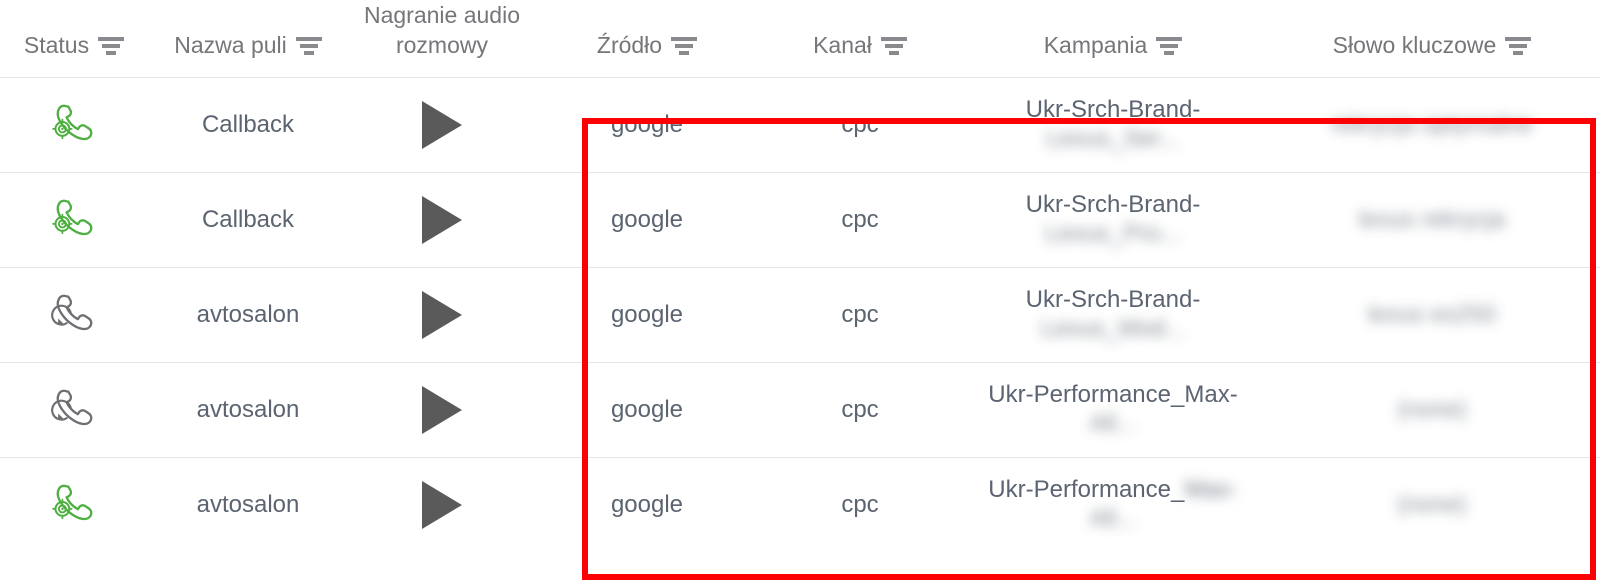  I want to click on campaign-line-1: Ukr-Performance_, so click(1086, 490).